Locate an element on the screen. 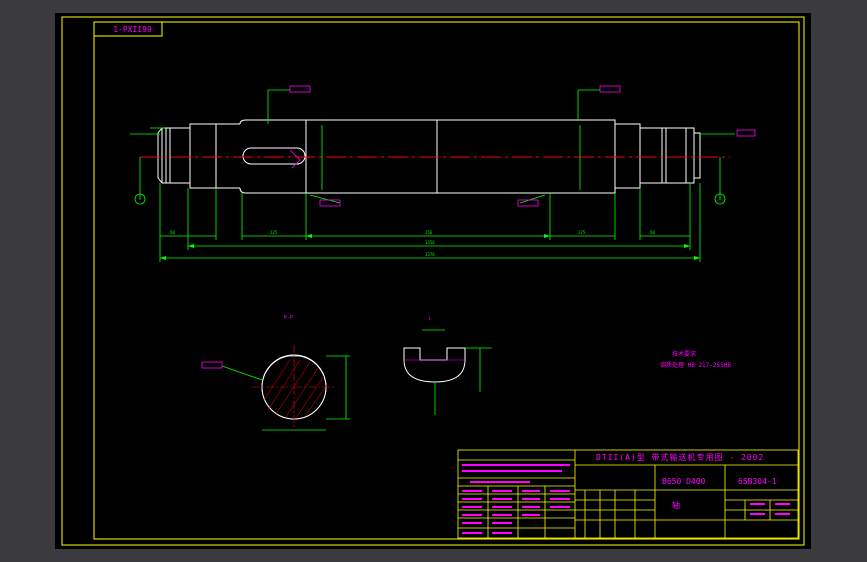 Image resolution: width=867 pixels, height=562 pixels. svg-text: 175 is located at coordinates (582, 232).